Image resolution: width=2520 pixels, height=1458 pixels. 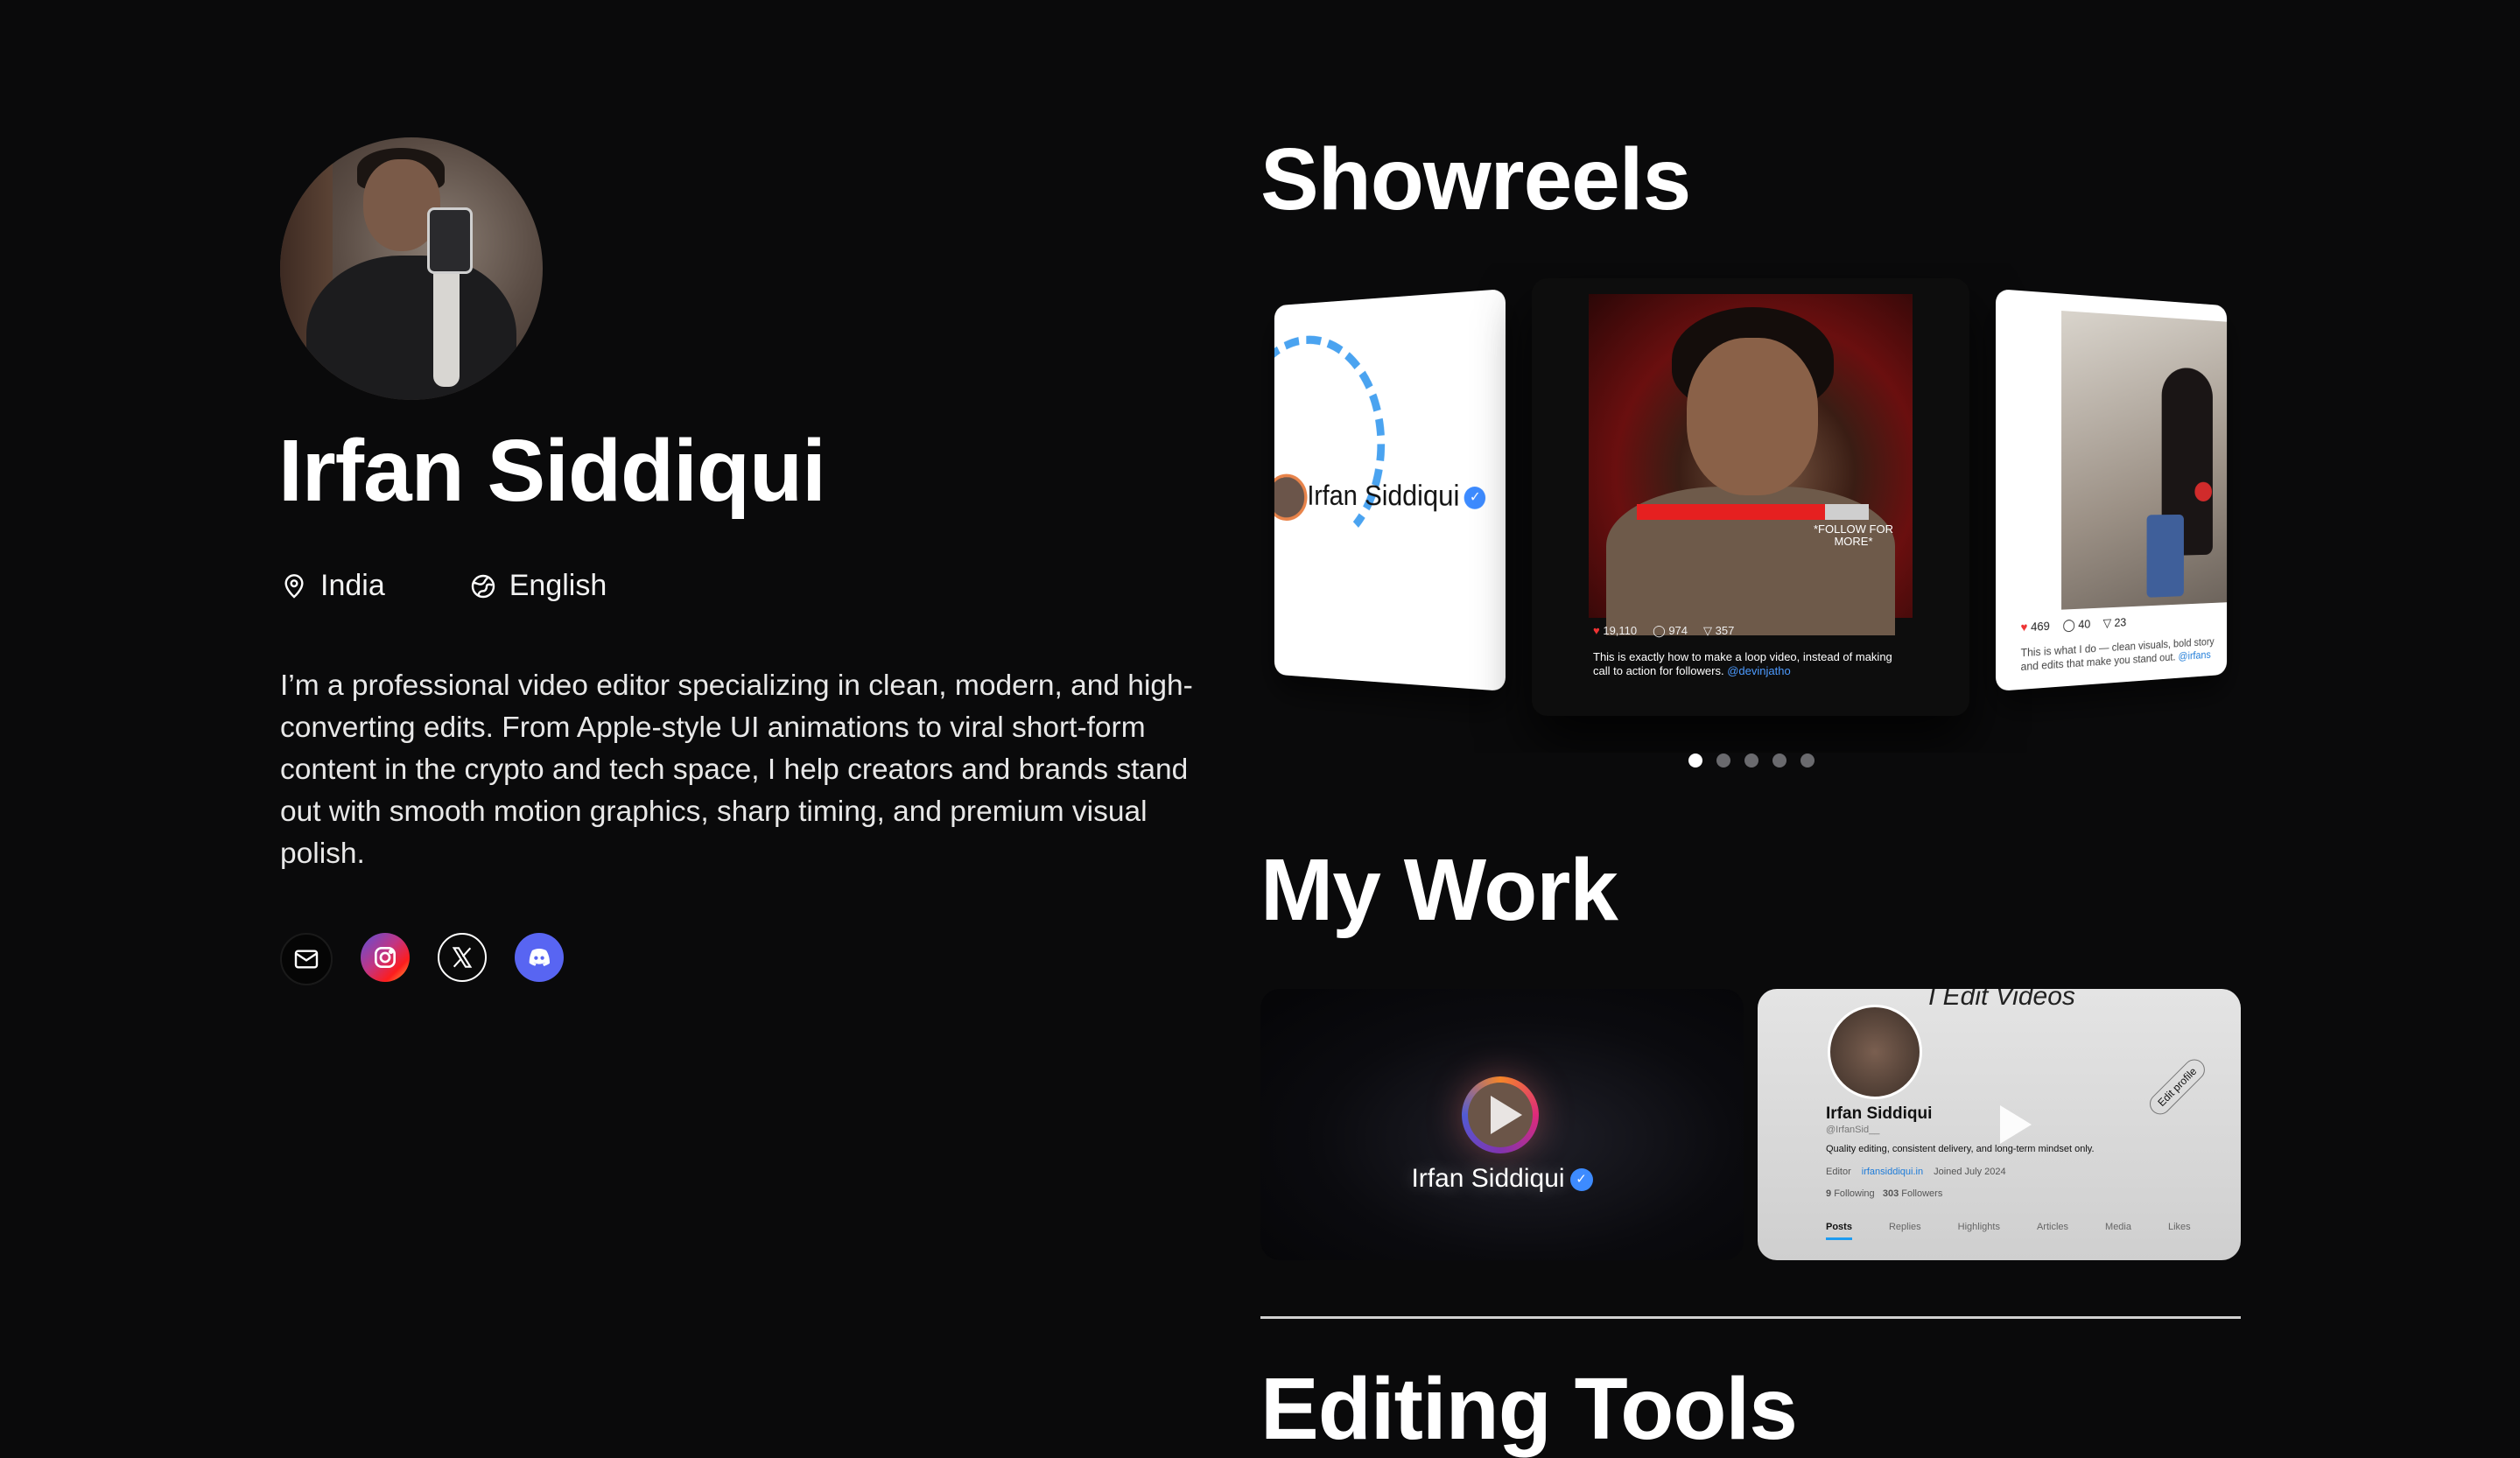 I want to click on instagram-link, so click(x=385, y=957).